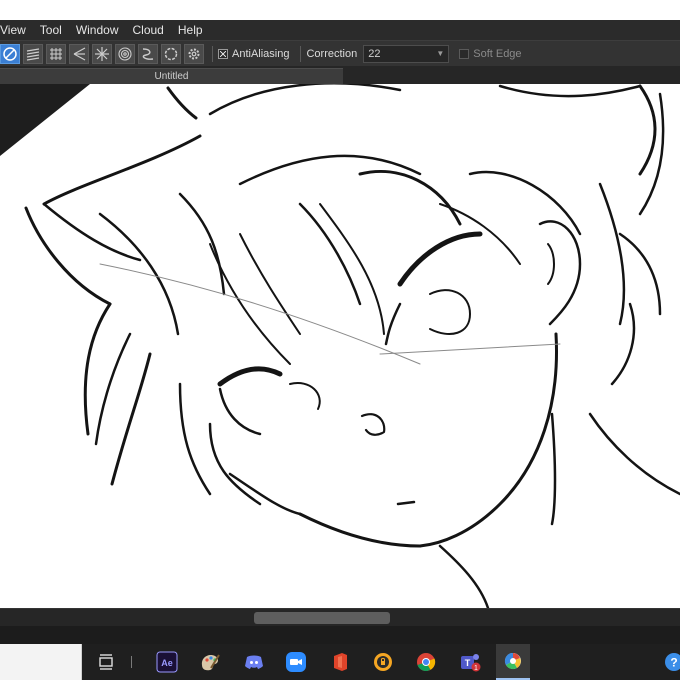  I want to click on teams-badge: 1, so click(476, 668).